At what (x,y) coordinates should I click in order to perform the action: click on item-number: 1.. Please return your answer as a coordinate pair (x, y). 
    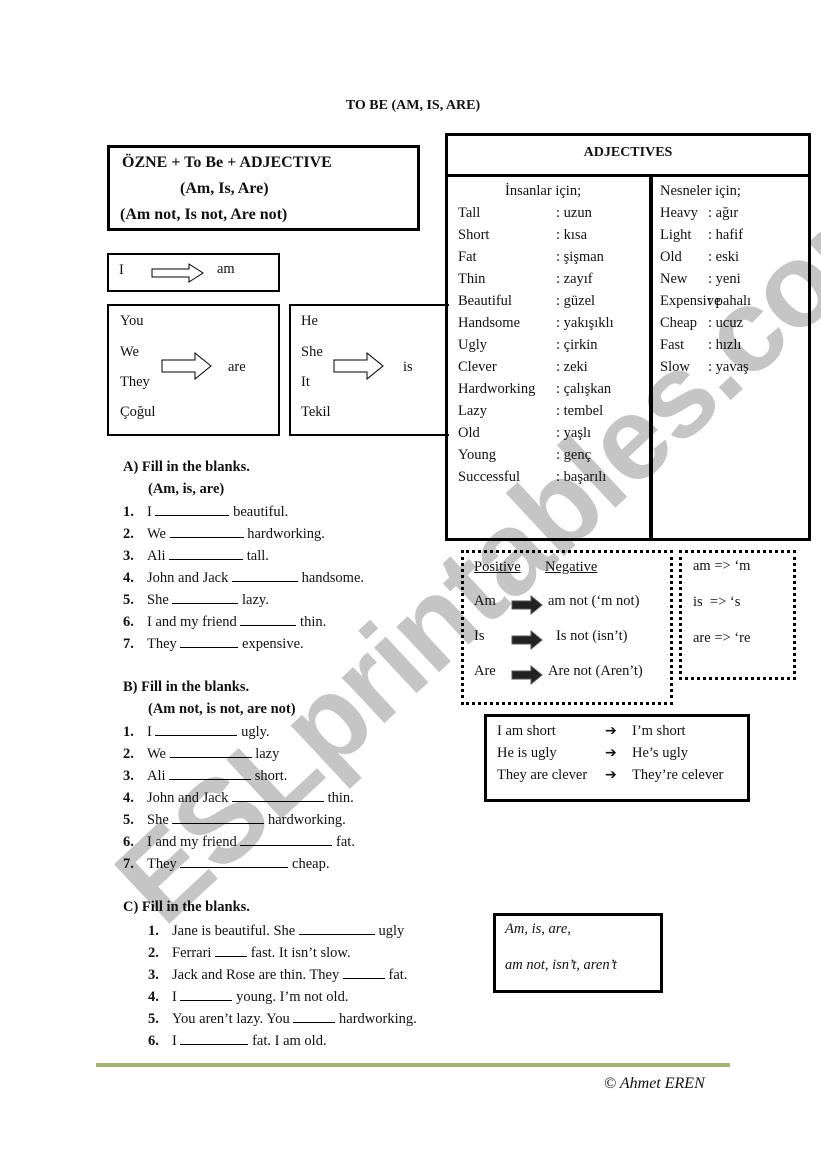
    Looking at the image, I should click on (128, 732).